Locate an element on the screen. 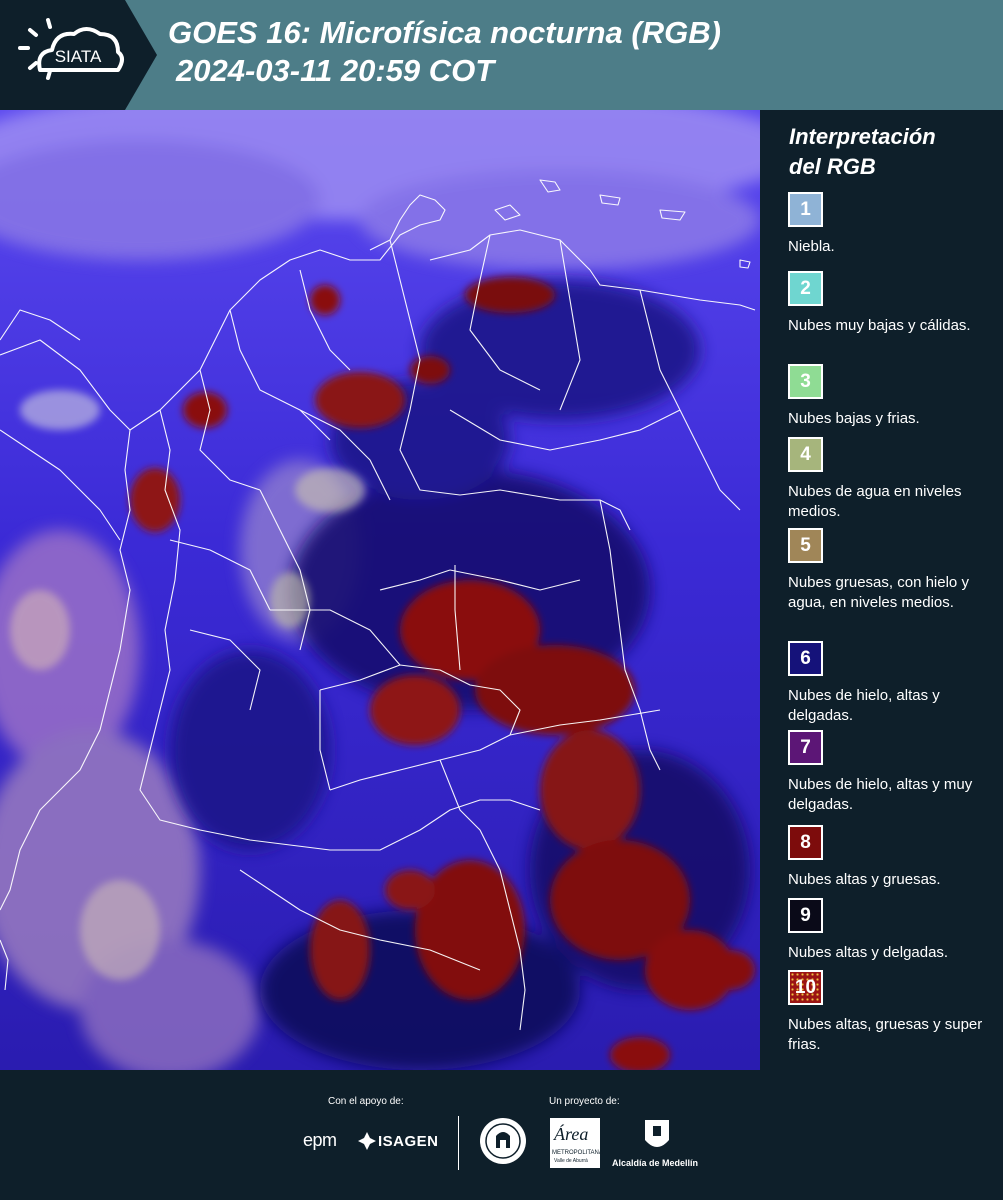 The image size is (1003, 1200). legend-label: Nubes altas, gruesas y super frias. is located at coordinates (885, 1034).